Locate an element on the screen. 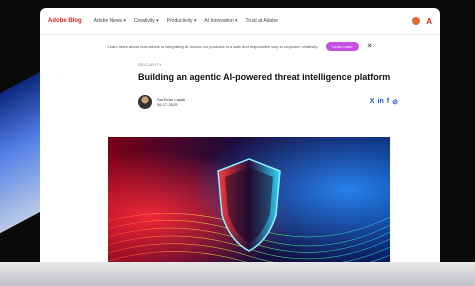  topbar-right: A is located at coordinates (422, 21).